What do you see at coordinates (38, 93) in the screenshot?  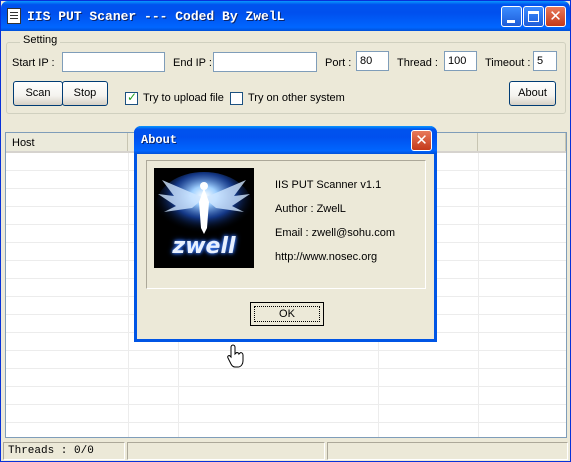 I see `scan-button: Scan` at bounding box center [38, 93].